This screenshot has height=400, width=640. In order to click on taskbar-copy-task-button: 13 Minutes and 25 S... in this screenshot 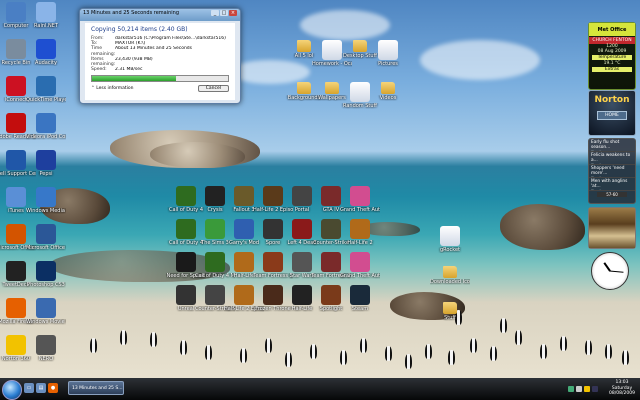, I will do `click(96, 388)`.